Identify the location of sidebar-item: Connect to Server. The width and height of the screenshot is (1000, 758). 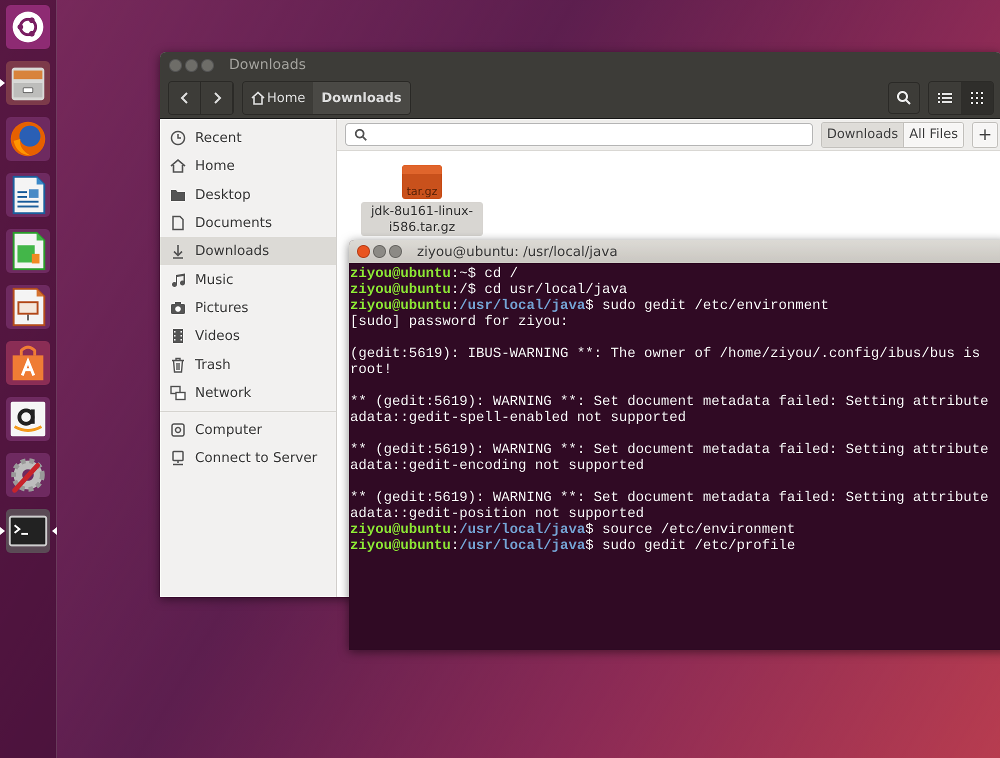
(248, 458).